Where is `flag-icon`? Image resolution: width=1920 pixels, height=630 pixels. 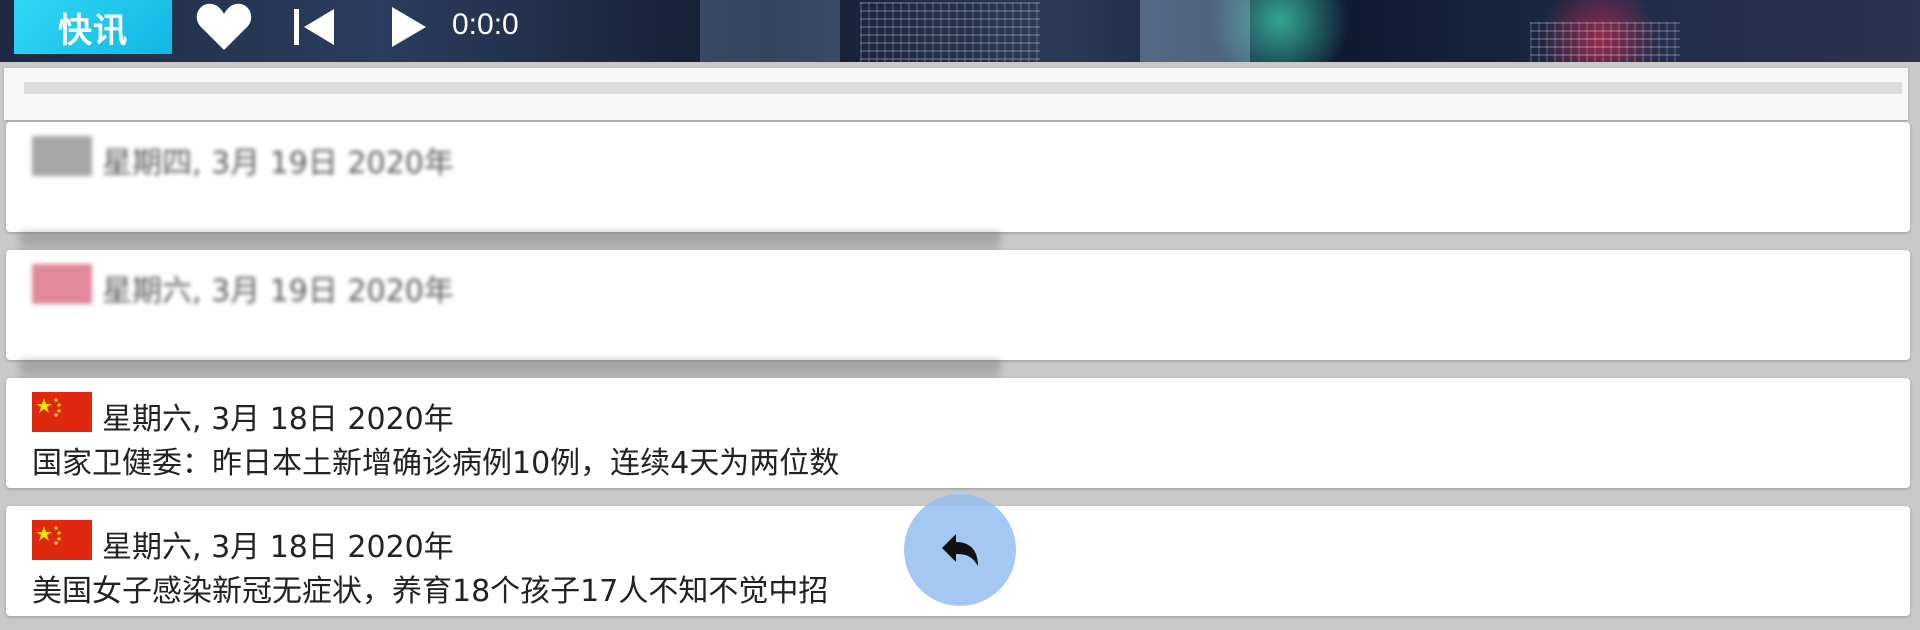
flag-icon is located at coordinates (62, 284).